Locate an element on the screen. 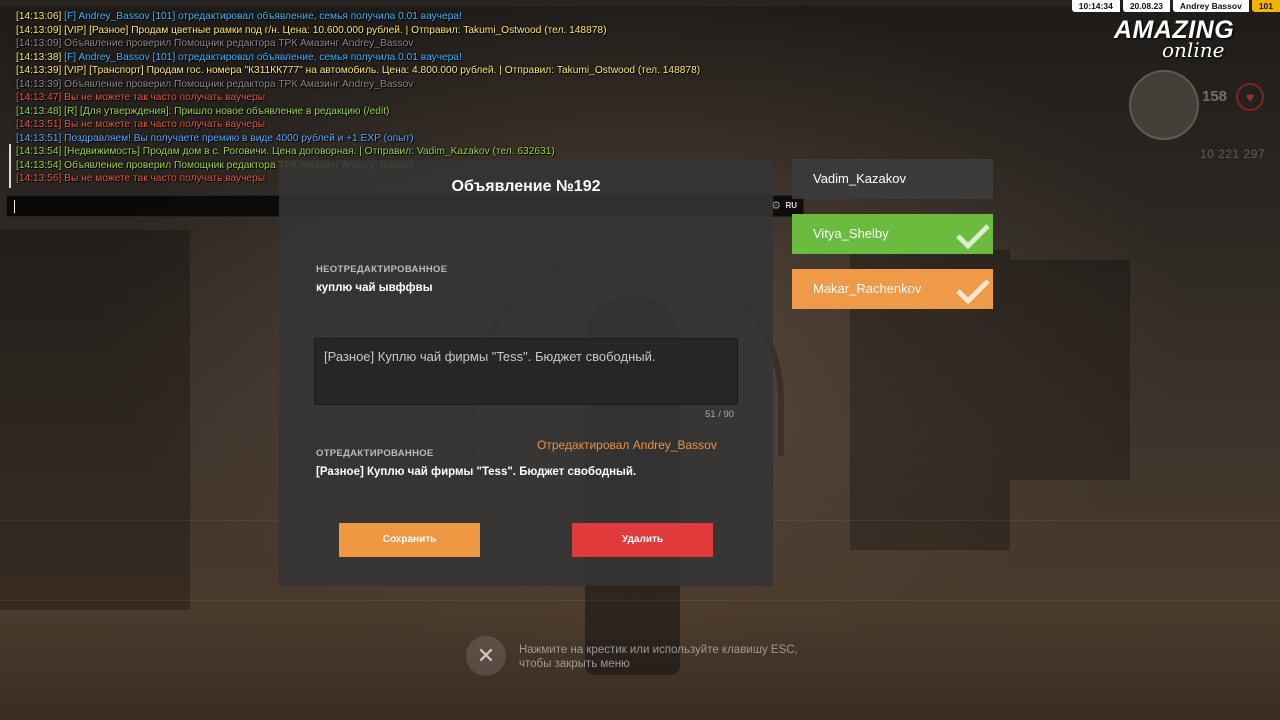 This screenshot has height=720, width=1280. save-button: Сохранить is located at coordinates (409, 540).